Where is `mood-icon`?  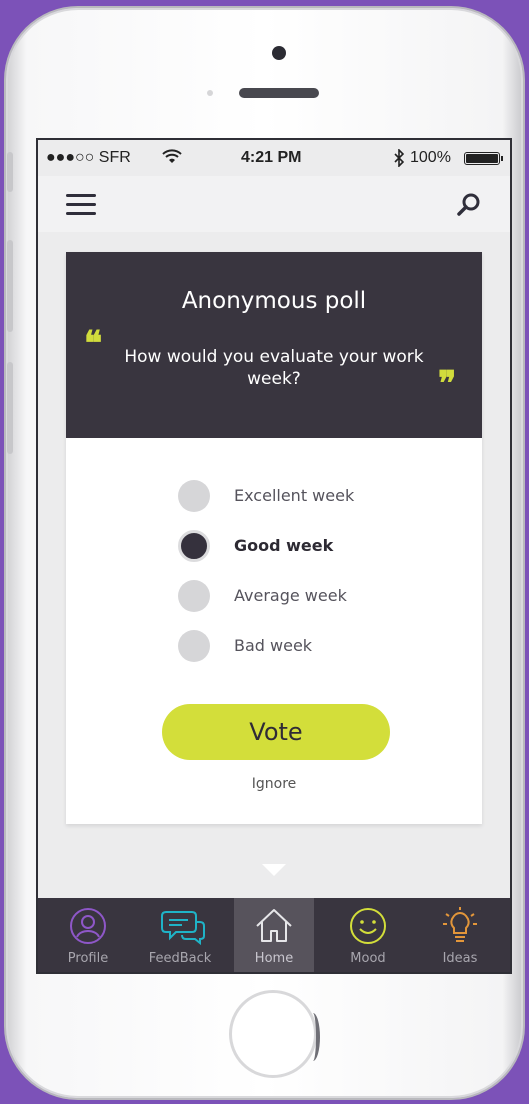 mood-icon is located at coordinates (368, 926).